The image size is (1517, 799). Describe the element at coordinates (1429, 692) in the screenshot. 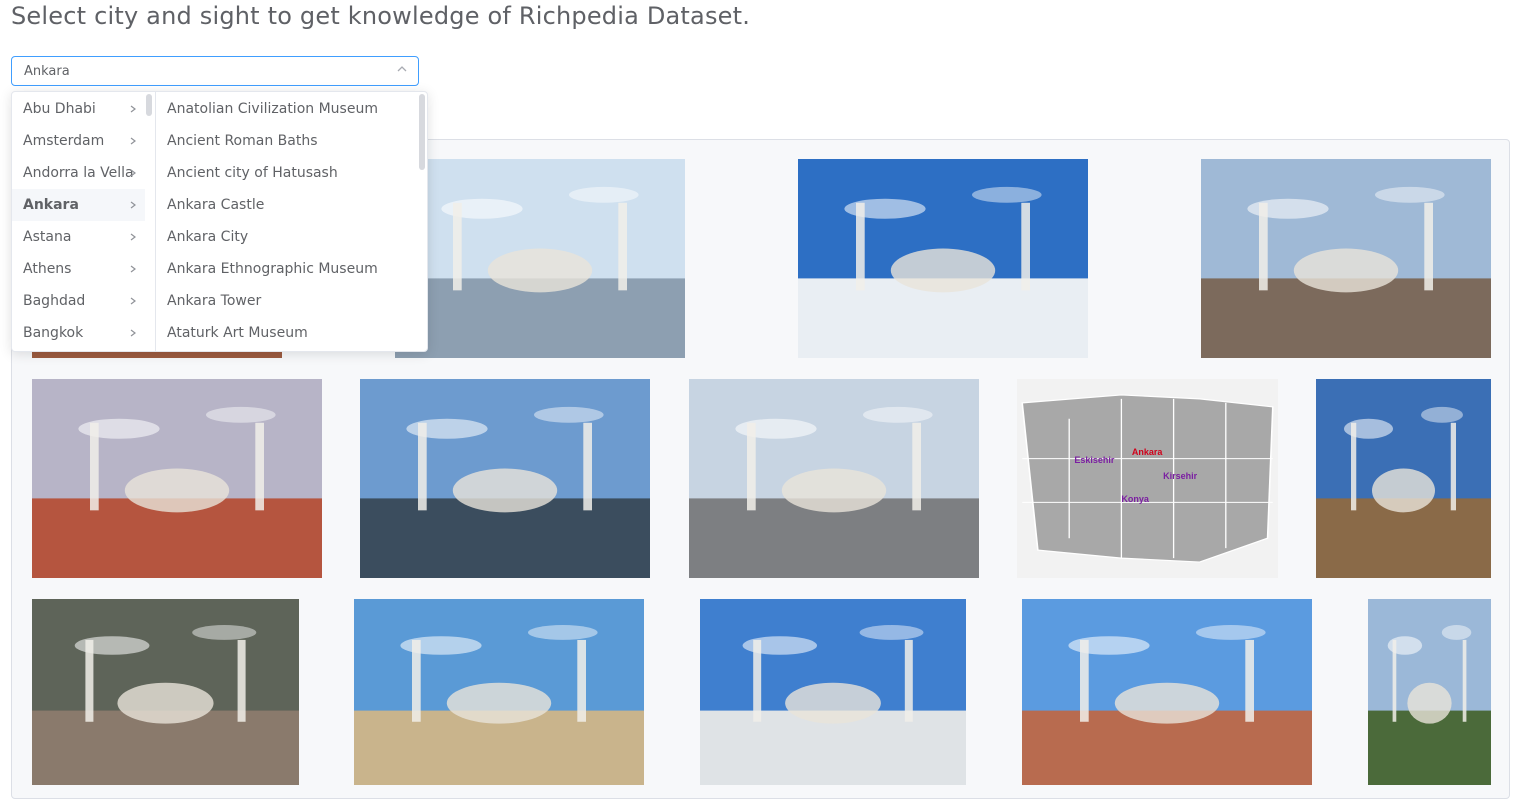

I see `ankara-collage-image` at that location.